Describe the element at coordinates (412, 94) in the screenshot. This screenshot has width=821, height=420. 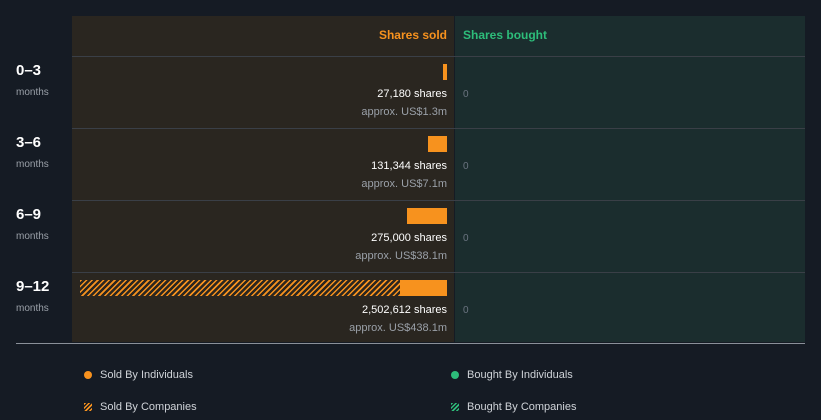
I see `shares-sold-value: 27,180 shares` at that location.